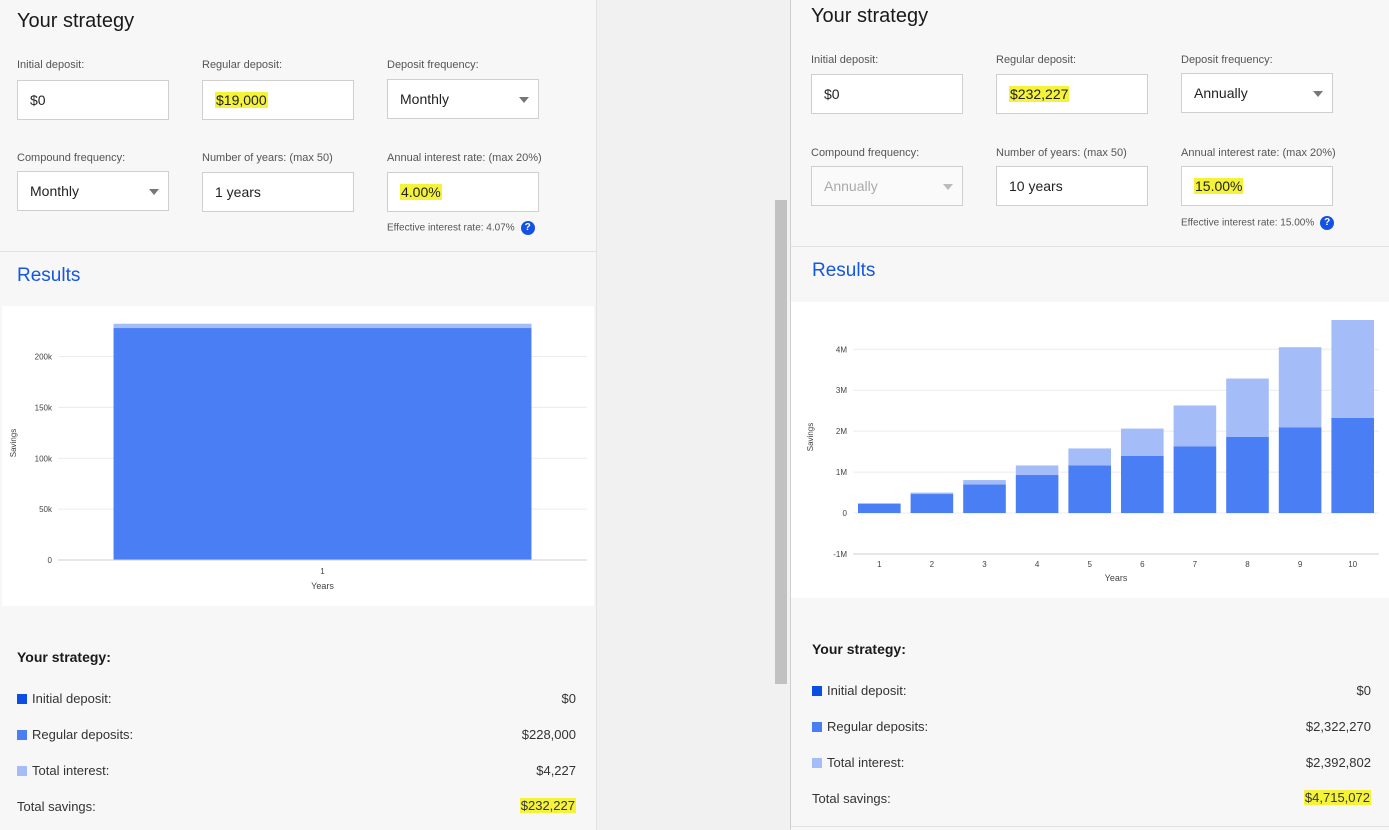 This screenshot has width=1389, height=830. I want to click on savings-chart-left: 0 50k 100k 150k 200k Savings 1 Years, so click(298, 457).